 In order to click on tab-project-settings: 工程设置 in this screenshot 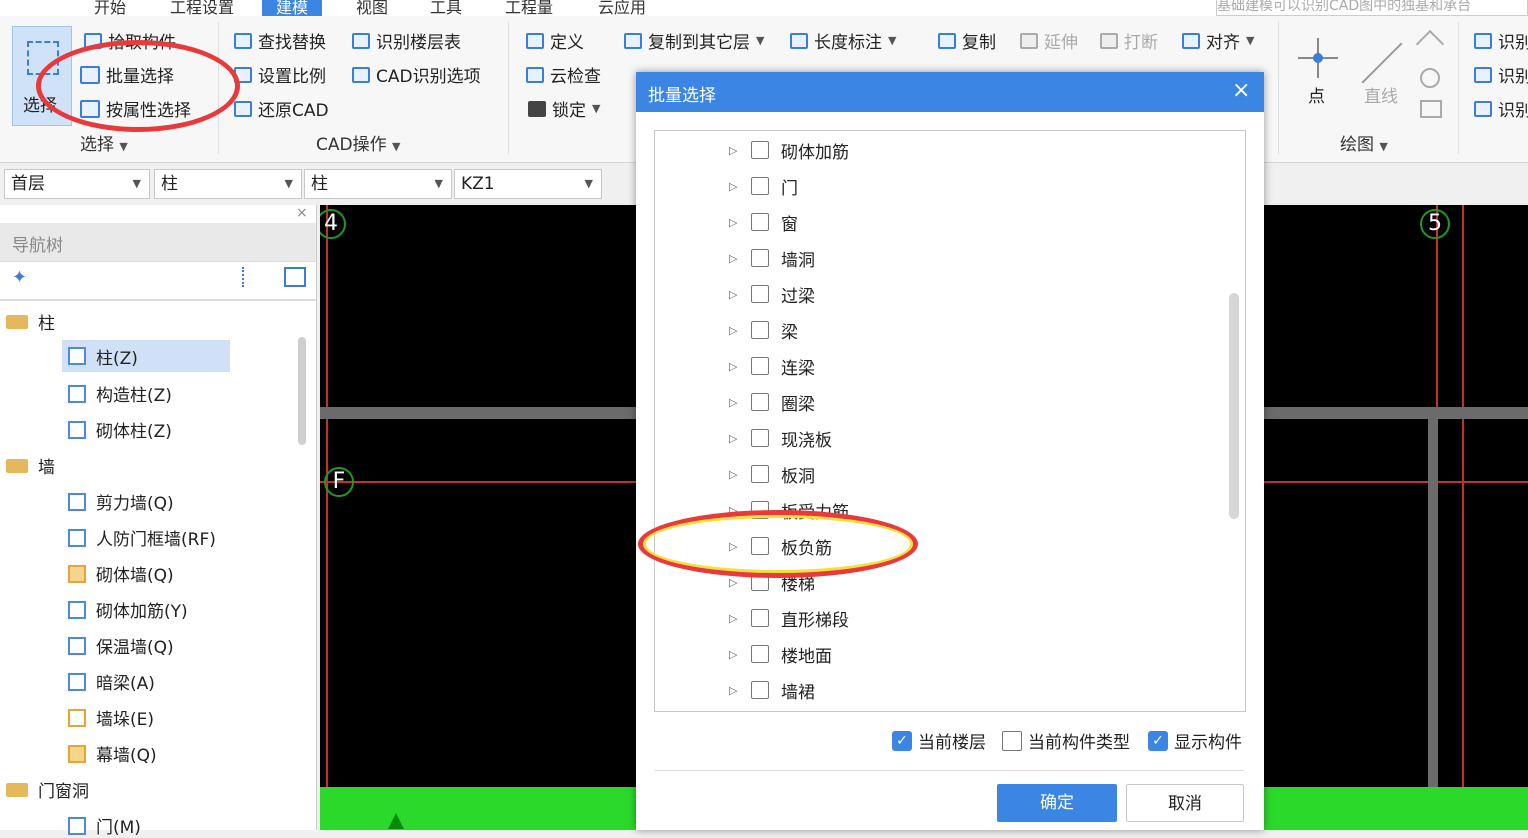, I will do `click(202, 8)`.